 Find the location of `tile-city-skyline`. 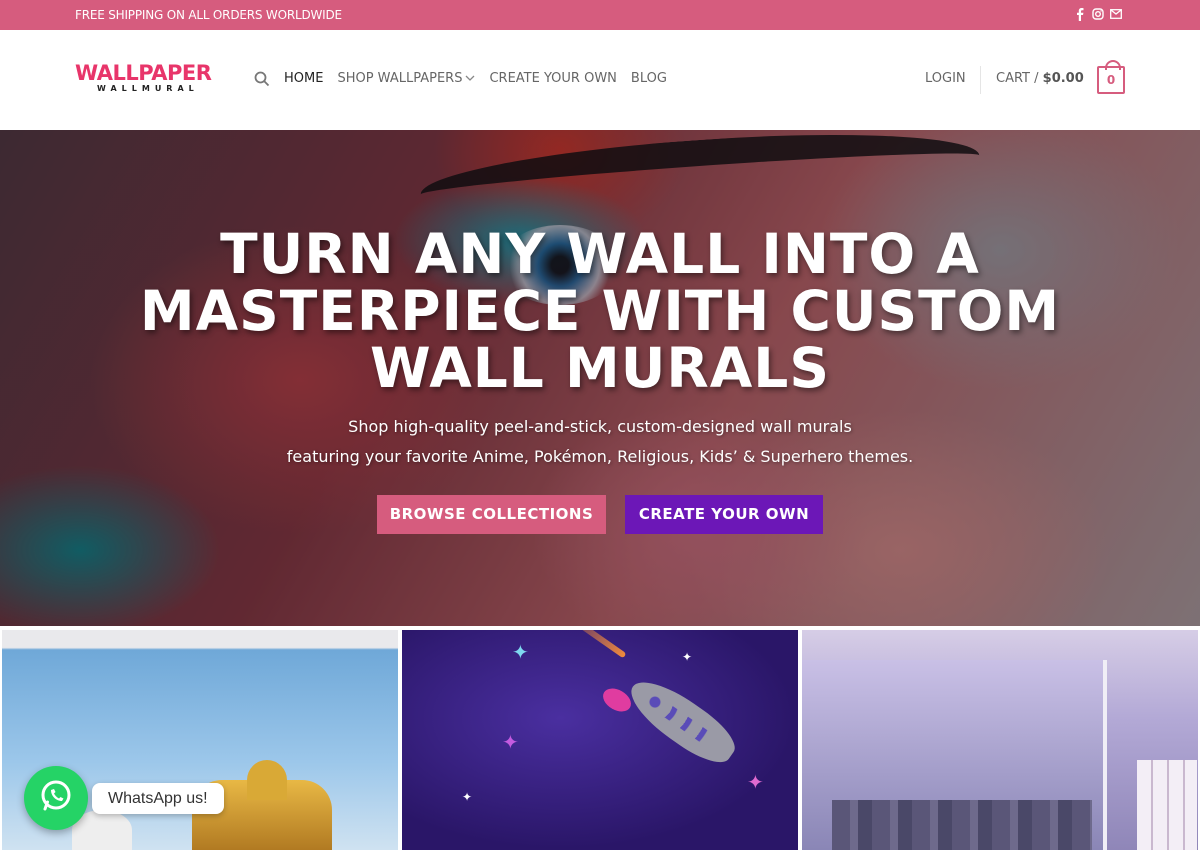

tile-city-skyline is located at coordinates (962, 825).